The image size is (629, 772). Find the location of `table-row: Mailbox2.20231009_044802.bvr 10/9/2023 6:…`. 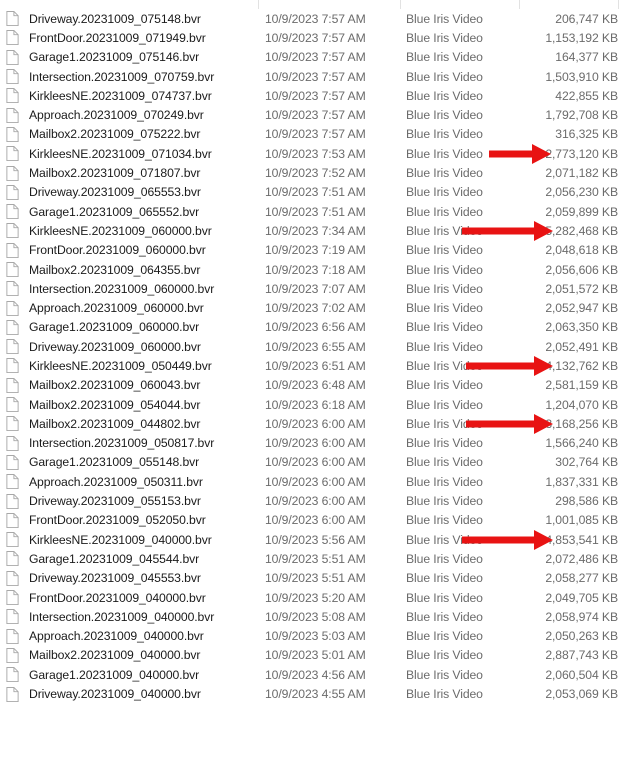

table-row: Mailbox2.20231009_044802.bvr 10/9/2023 6:… is located at coordinates (314, 423).